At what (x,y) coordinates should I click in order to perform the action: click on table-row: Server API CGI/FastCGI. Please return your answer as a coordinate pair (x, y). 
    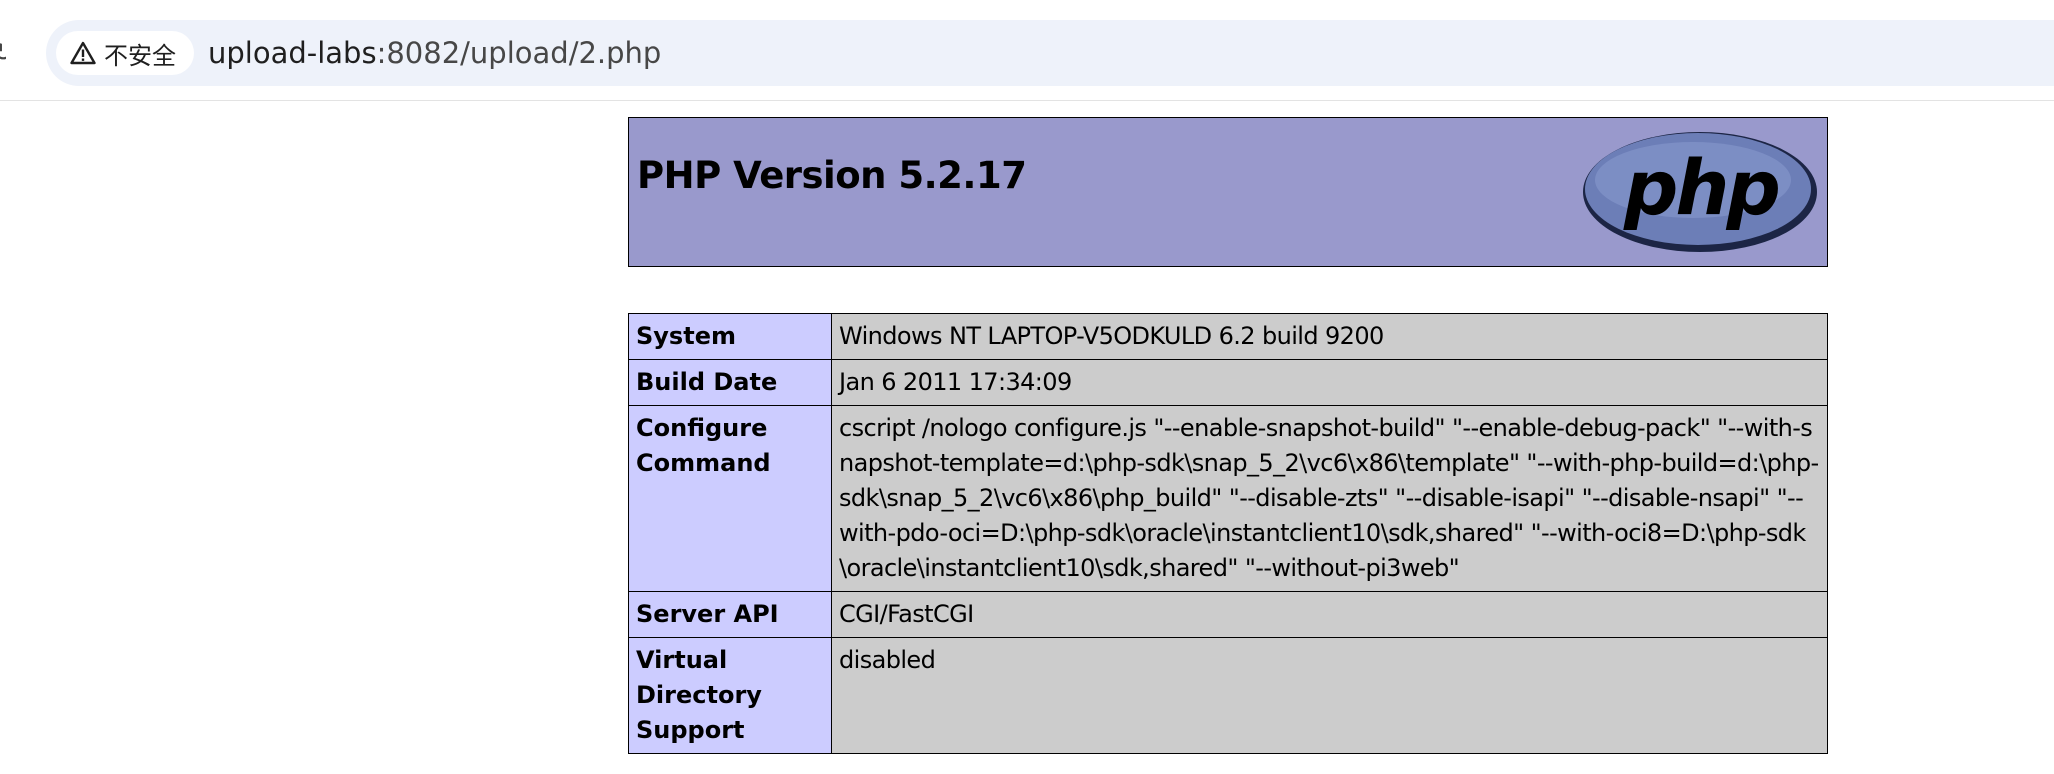
    Looking at the image, I should click on (1228, 614).